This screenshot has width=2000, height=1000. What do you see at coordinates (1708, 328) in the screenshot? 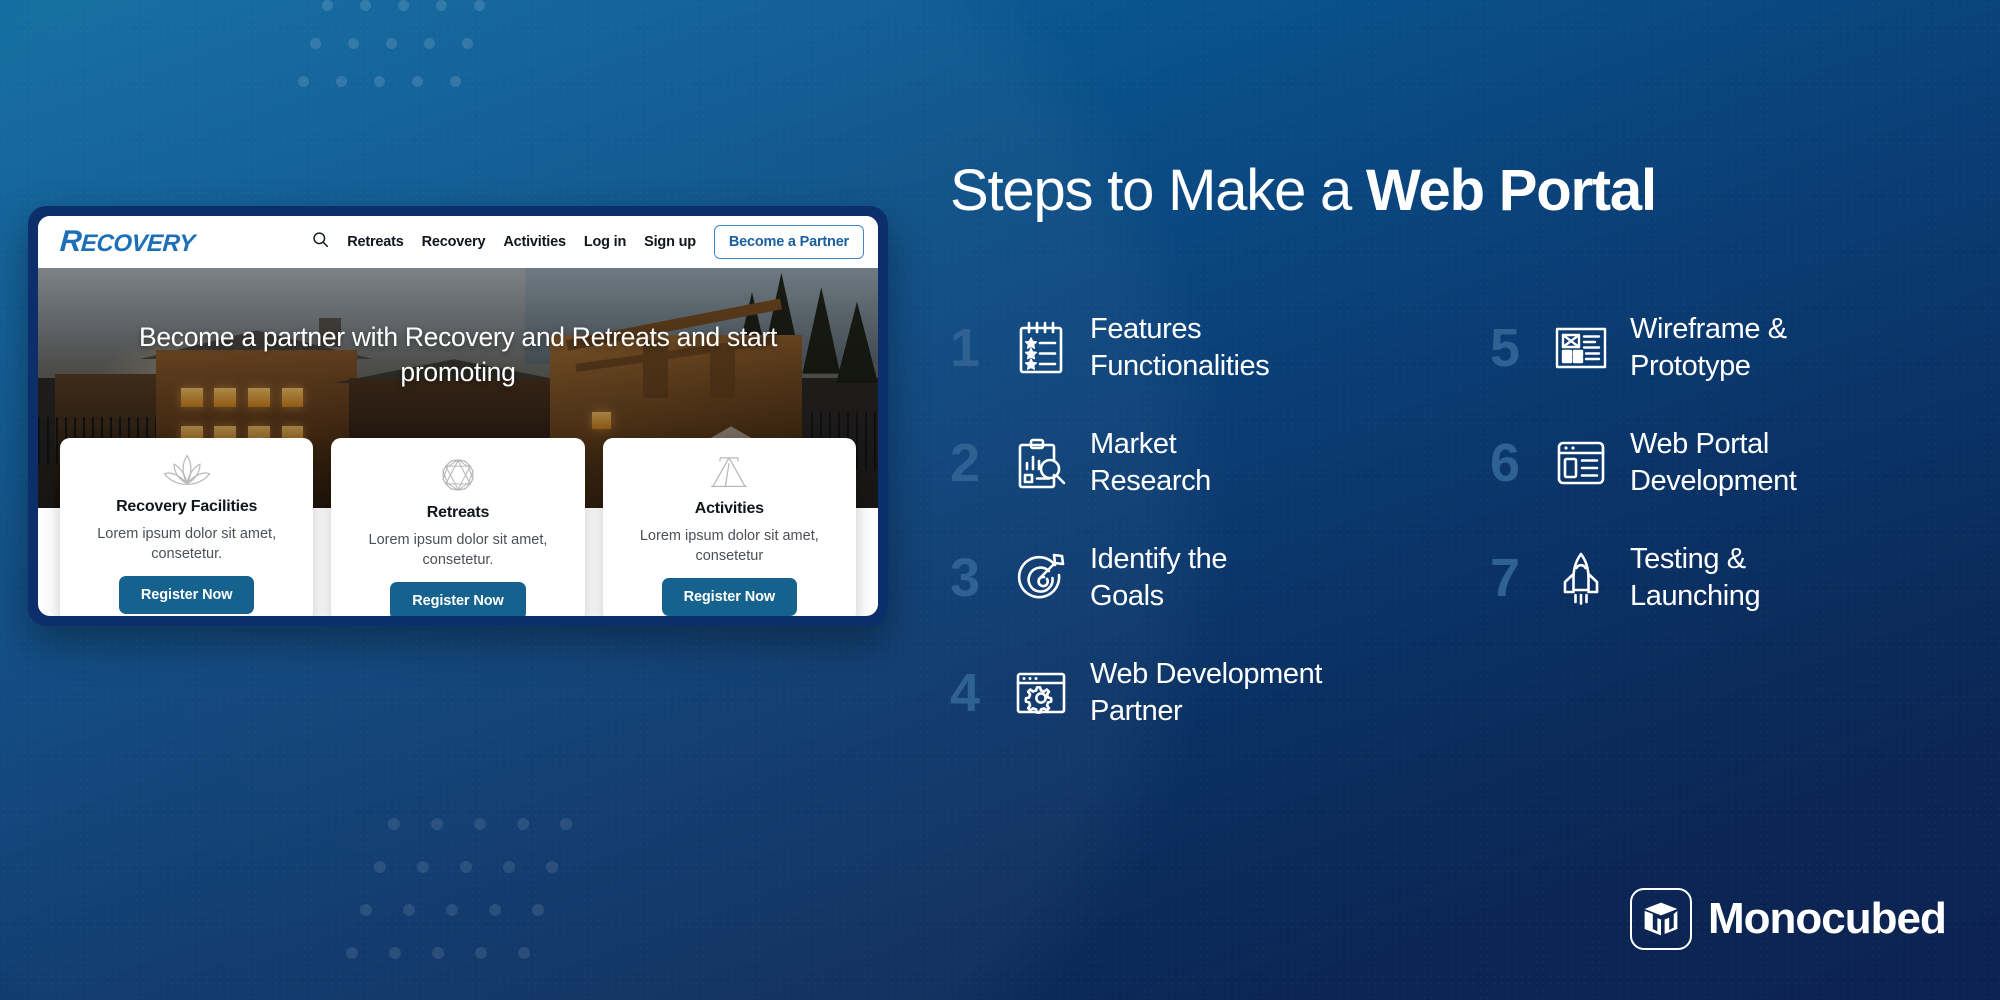
I see `step-label-line1: Wireframe &` at bounding box center [1708, 328].